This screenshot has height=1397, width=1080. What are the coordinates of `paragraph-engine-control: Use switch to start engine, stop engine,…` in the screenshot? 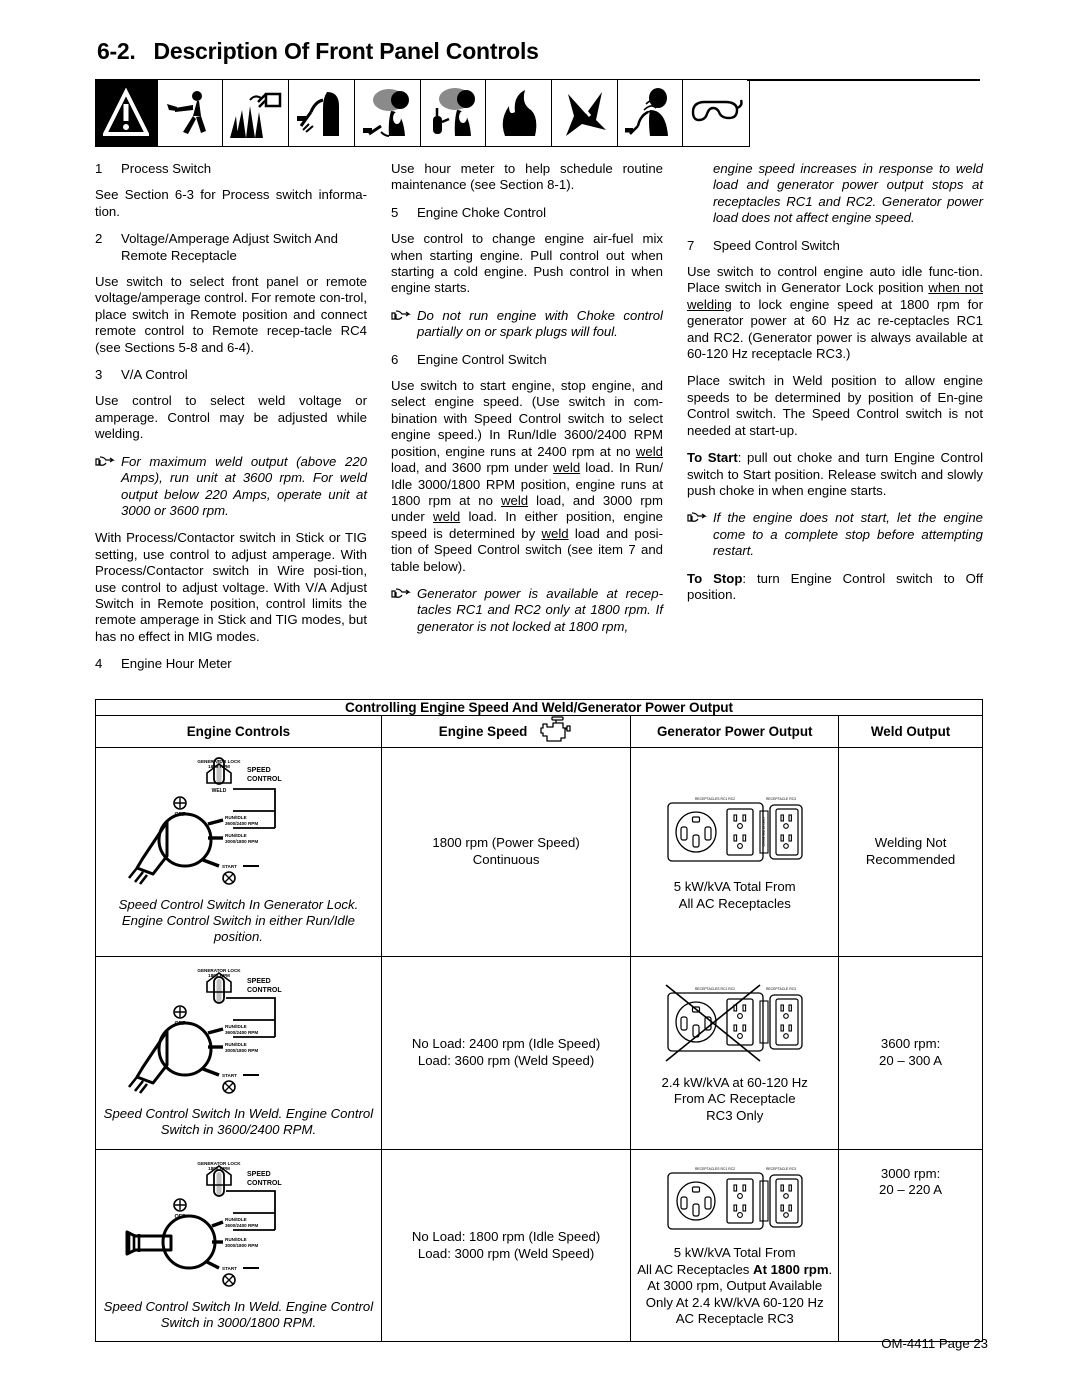 It's located at (527, 476).